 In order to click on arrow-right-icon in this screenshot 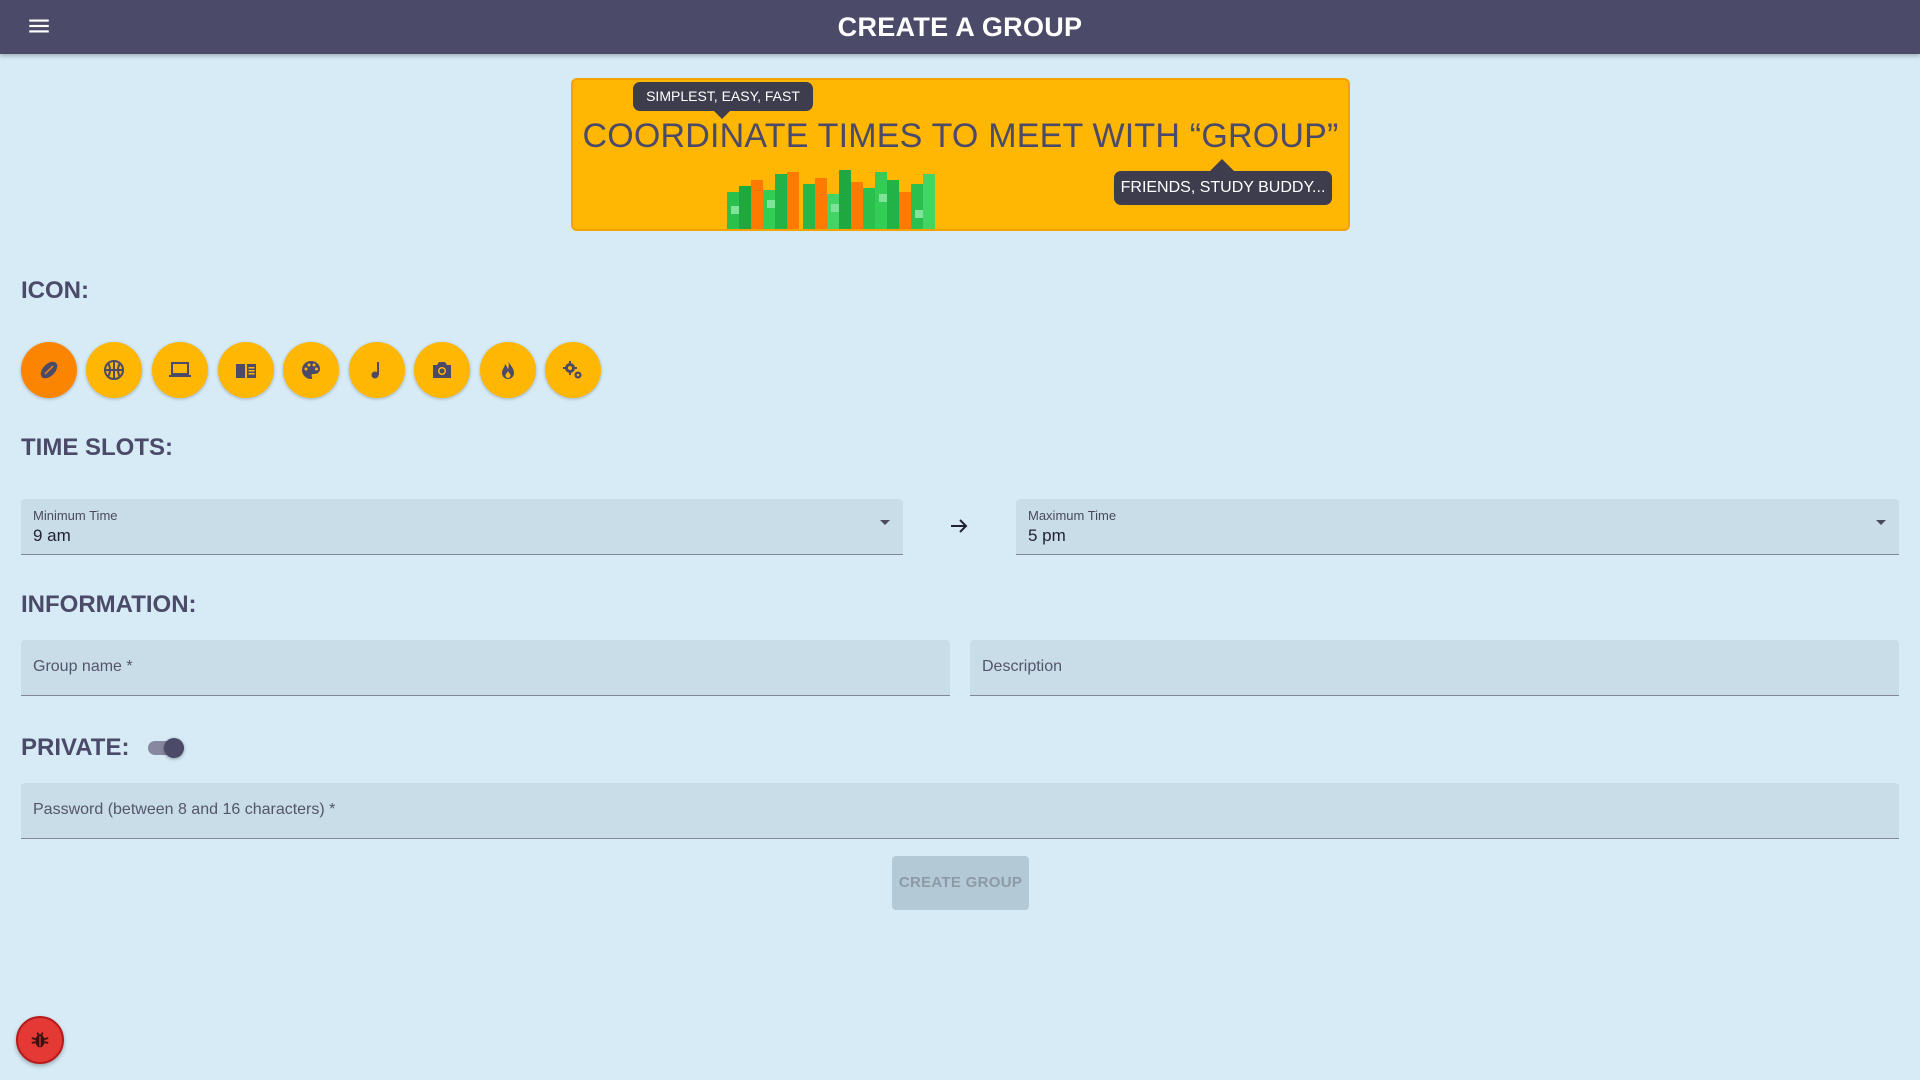, I will do `click(959, 526)`.